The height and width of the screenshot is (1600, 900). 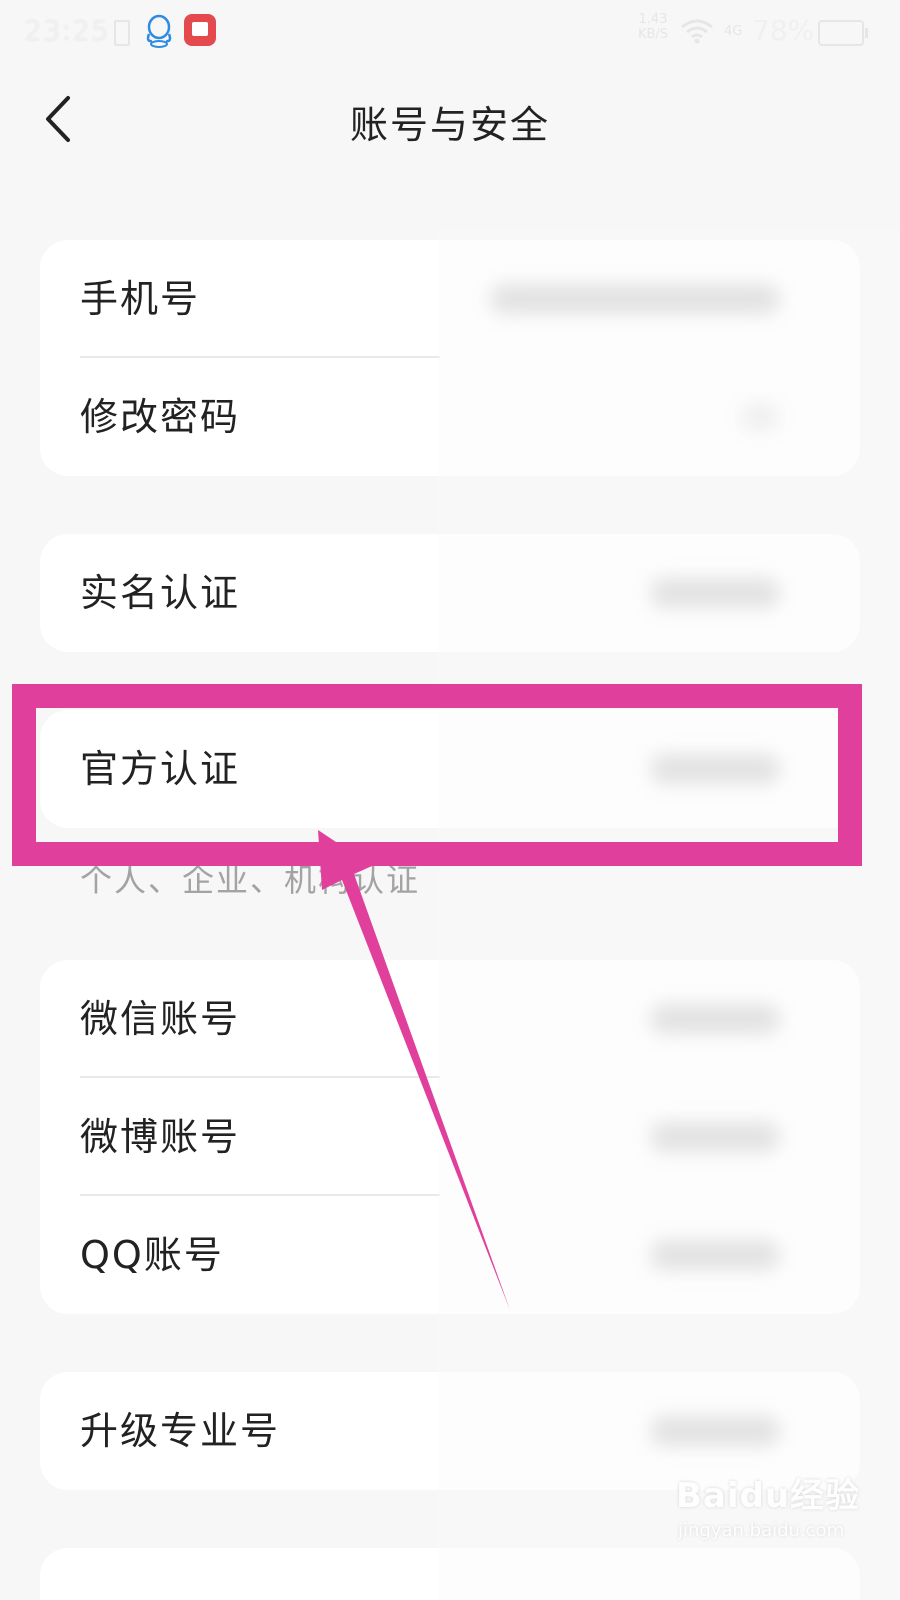 What do you see at coordinates (715, 1137) in the screenshot?
I see `weibo-value-blurred` at bounding box center [715, 1137].